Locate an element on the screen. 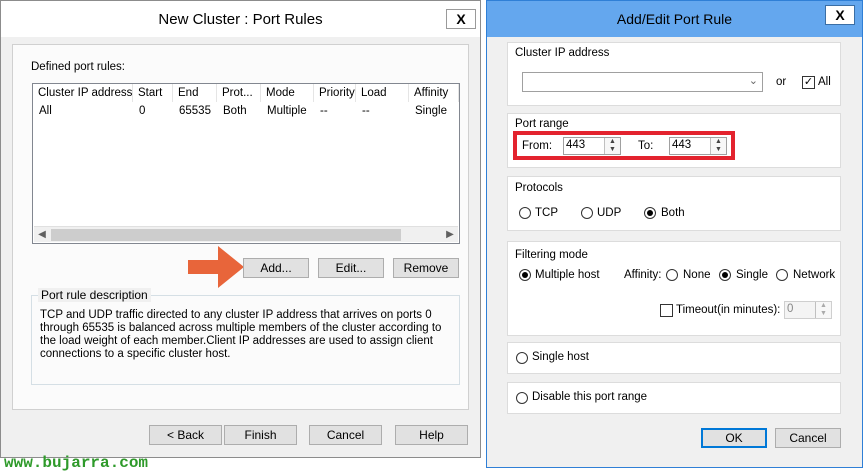 The height and width of the screenshot is (476, 863). disable-port-range-section: Disable this port range is located at coordinates (674, 398).